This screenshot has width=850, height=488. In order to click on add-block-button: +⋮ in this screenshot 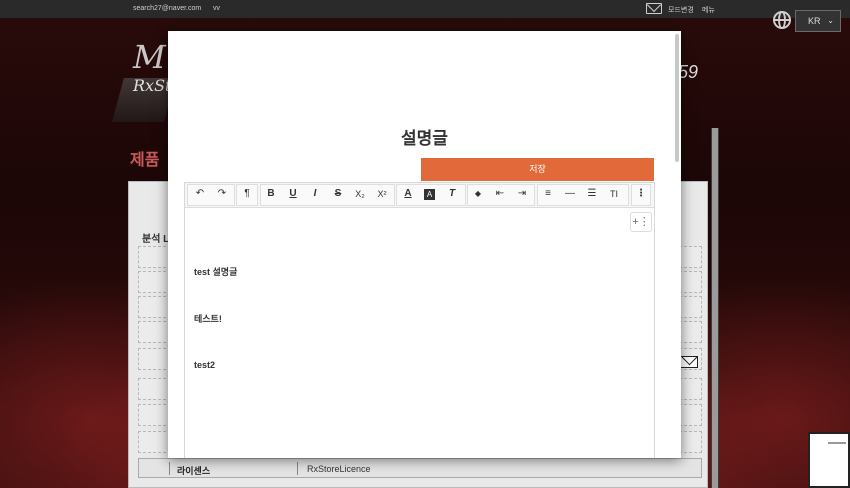, I will do `click(641, 222)`.